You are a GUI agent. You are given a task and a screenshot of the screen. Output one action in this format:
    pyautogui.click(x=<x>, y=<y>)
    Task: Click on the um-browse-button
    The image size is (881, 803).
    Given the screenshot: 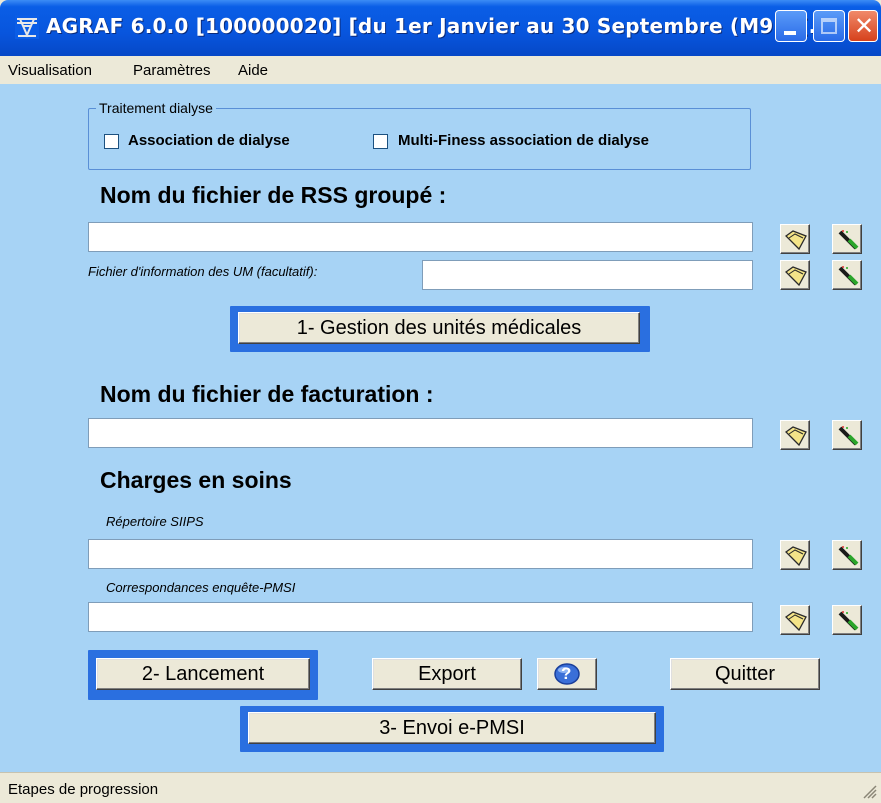 What is the action you would take?
    pyautogui.click(x=795, y=275)
    